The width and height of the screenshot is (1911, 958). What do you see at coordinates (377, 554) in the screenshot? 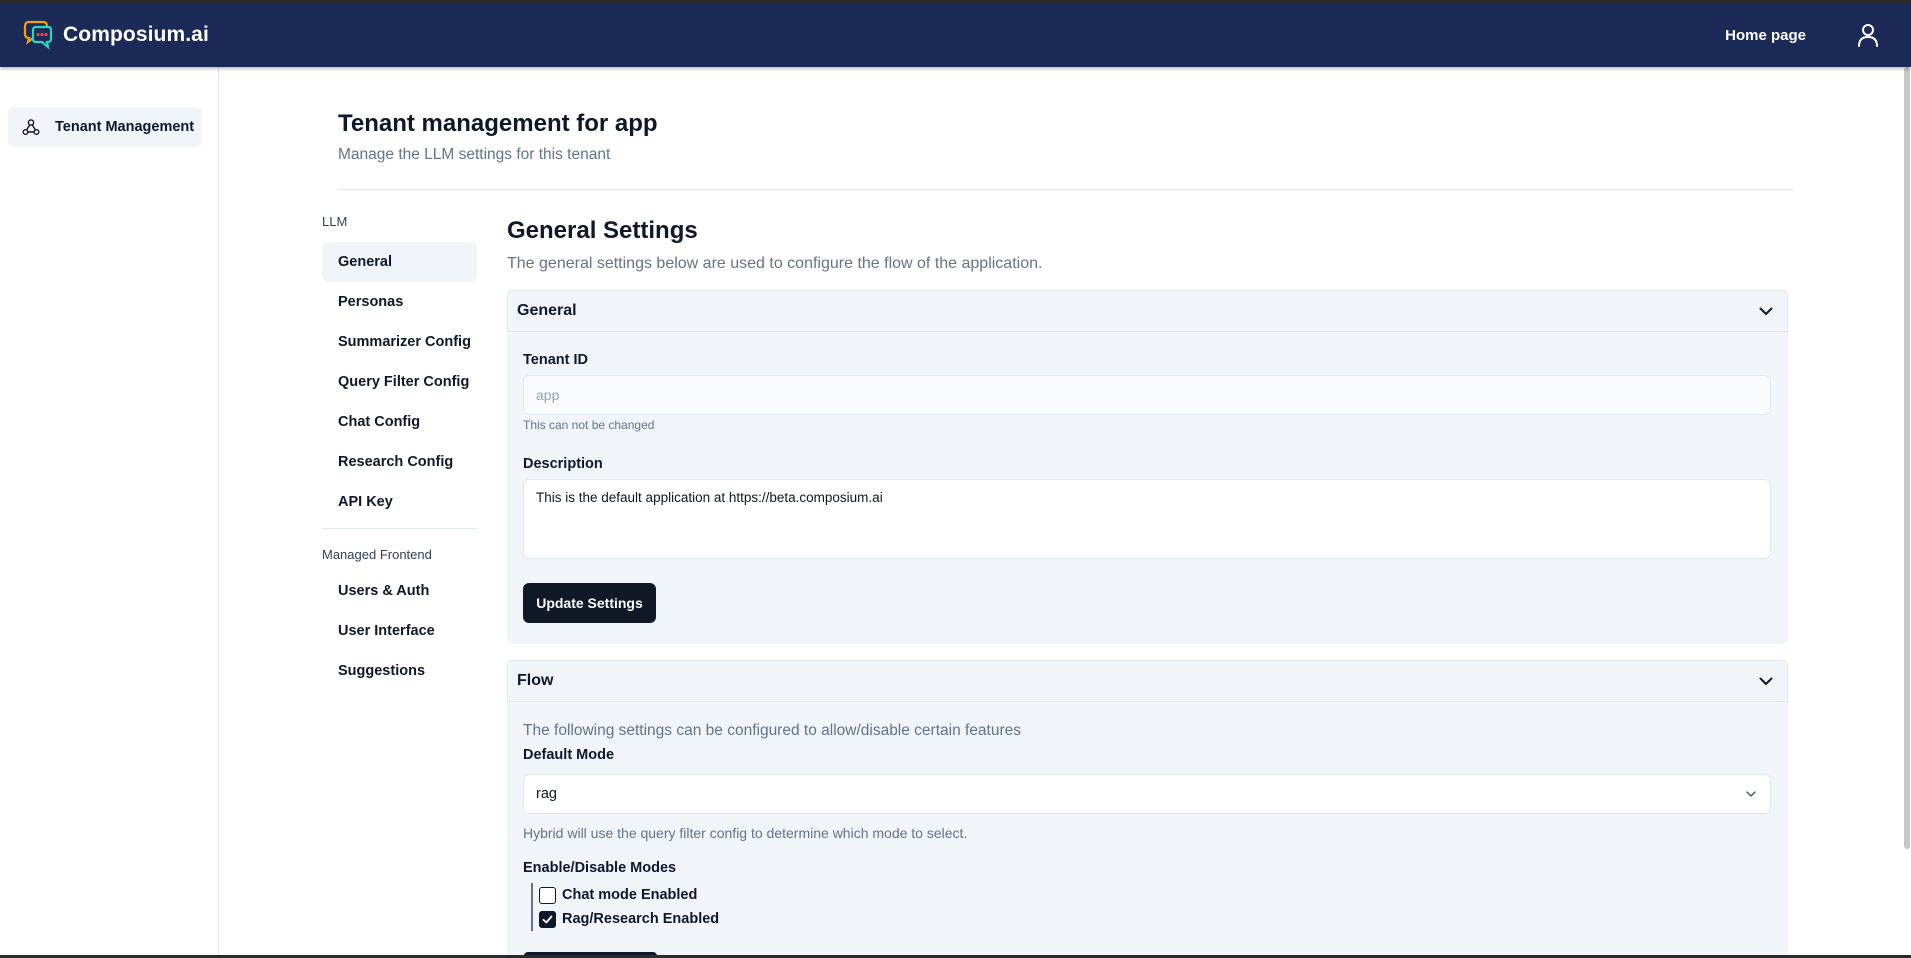
I see `subnav-group-label-managed-frontend: Managed Frontend` at bounding box center [377, 554].